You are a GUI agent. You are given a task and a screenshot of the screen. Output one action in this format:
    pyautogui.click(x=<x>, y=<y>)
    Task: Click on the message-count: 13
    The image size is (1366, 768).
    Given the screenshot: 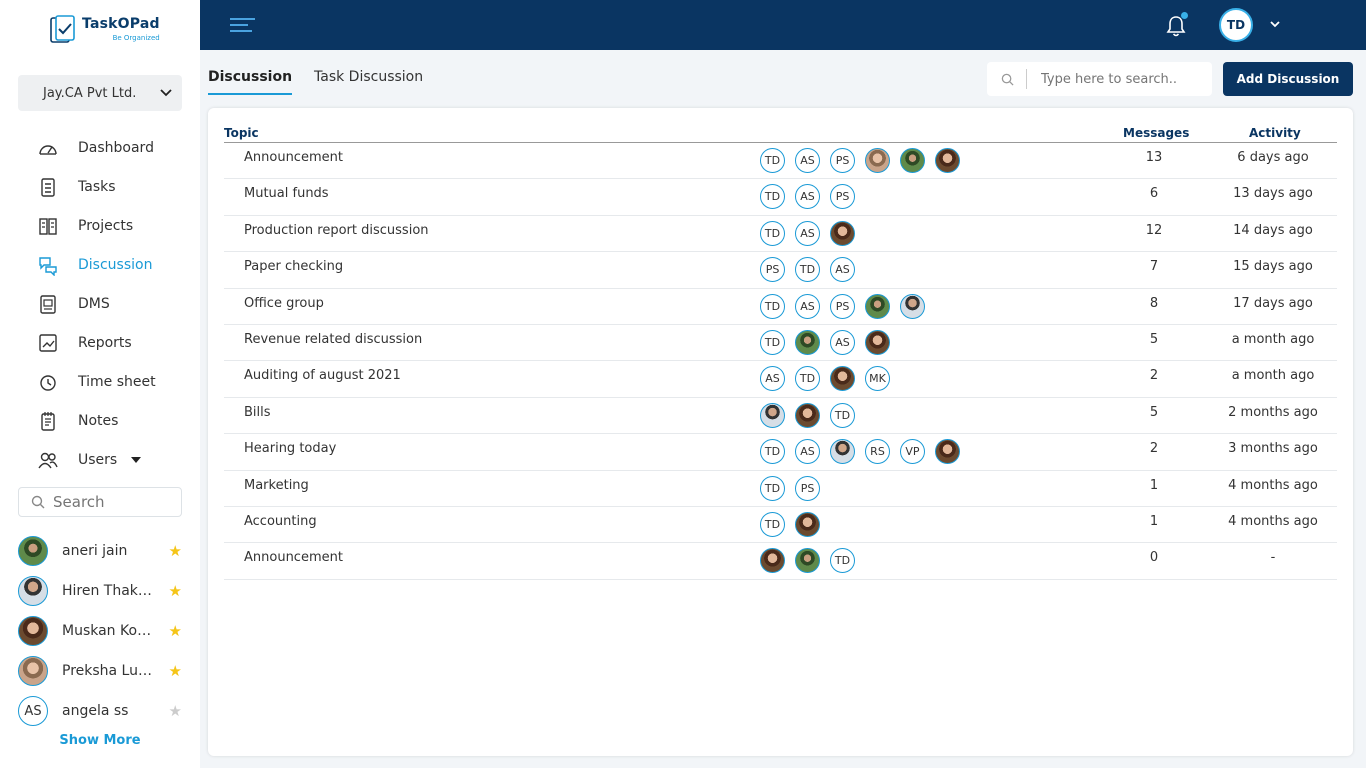 What is the action you would take?
    pyautogui.click(x=1154, y=157)
    